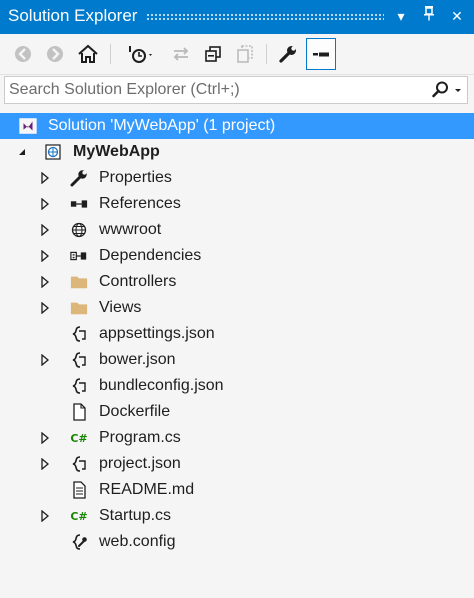 Image resolution: width=474 pixels, height=598 pixels. I want to click on collapse-all-icon, so click(213, 54).